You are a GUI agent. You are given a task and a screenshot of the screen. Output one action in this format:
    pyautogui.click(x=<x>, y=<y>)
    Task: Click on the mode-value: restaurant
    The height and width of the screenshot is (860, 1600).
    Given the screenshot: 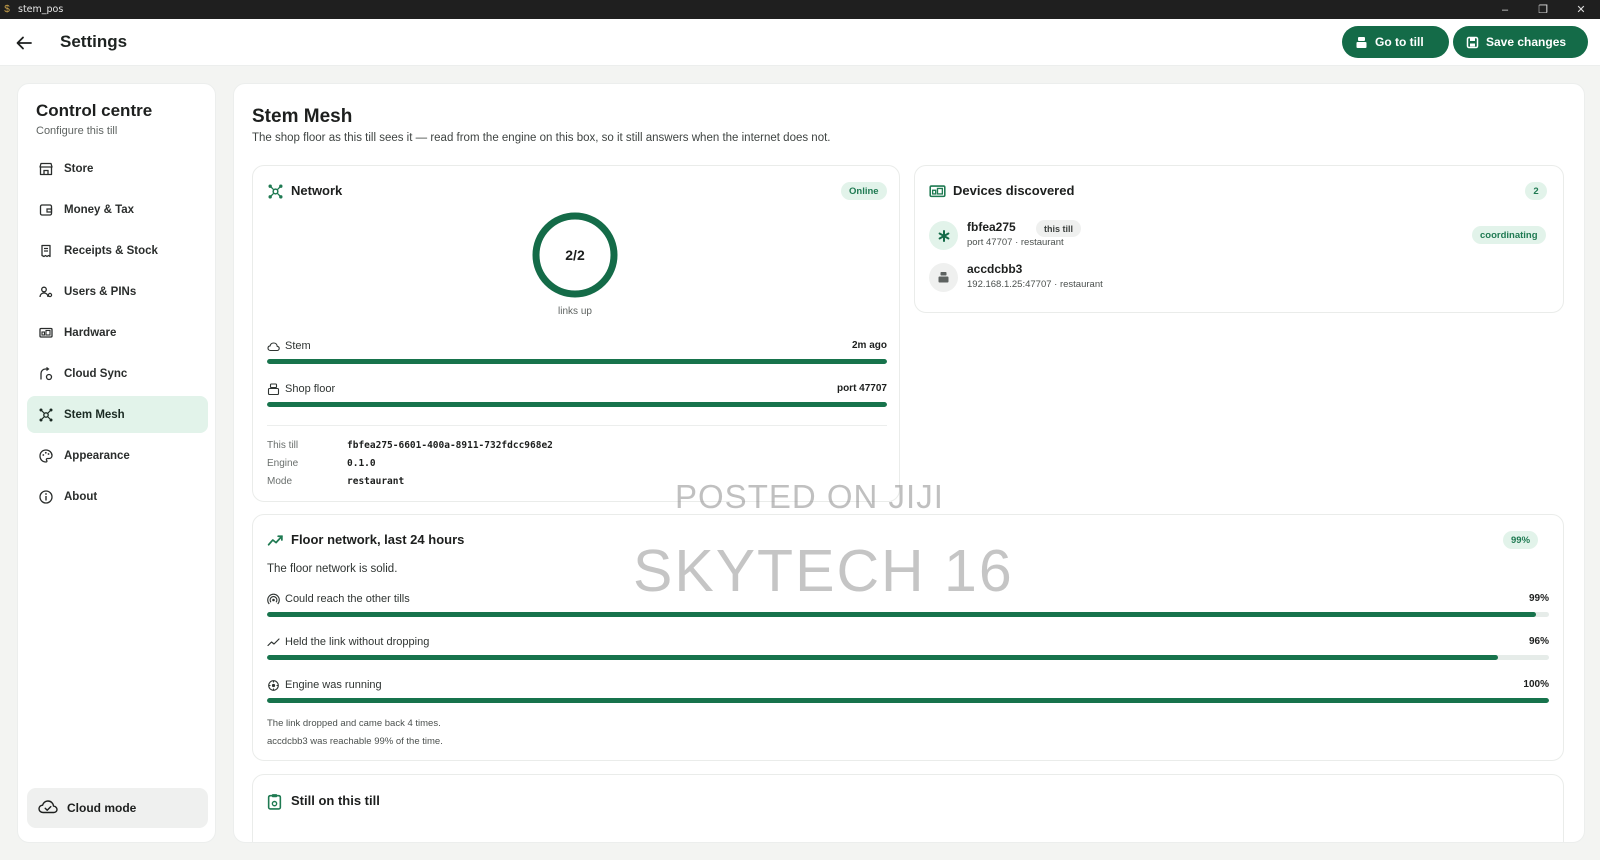 What is the action you would take?
    pyautogui.click(x=376, y=481)
    